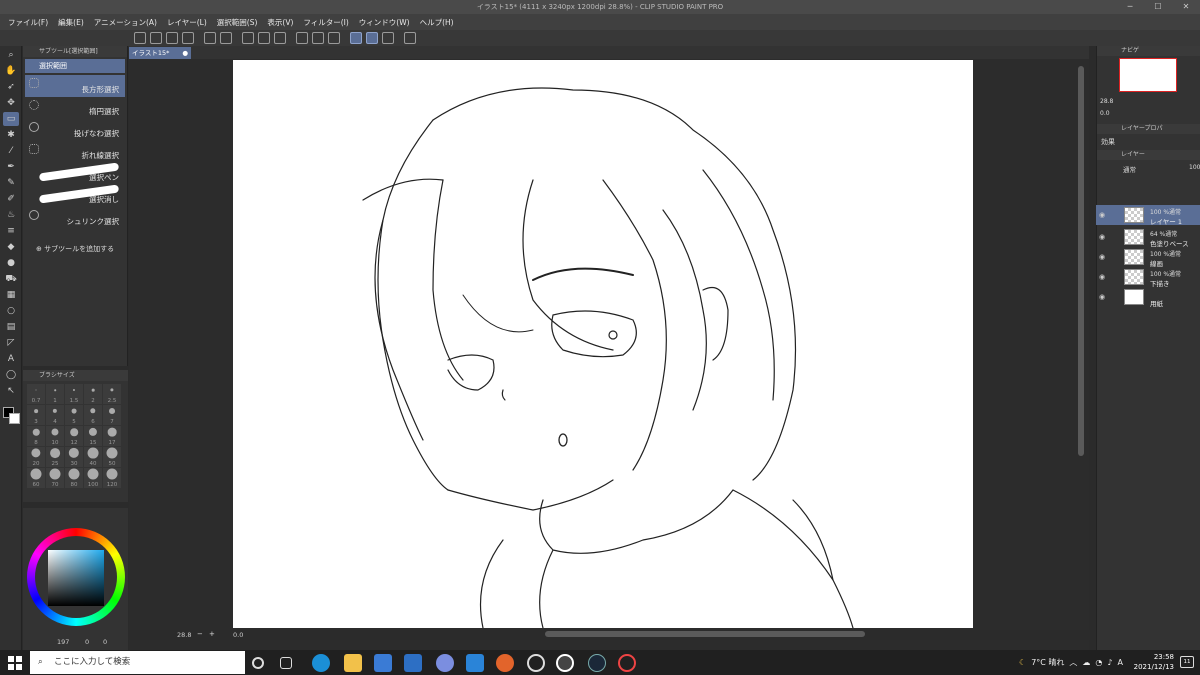 This screenshot has width=1200, height=675. What do you see at coordinates (353, 663) in the screenshot?
I see `file-explorer-icon` at bounding box center [353, 663].